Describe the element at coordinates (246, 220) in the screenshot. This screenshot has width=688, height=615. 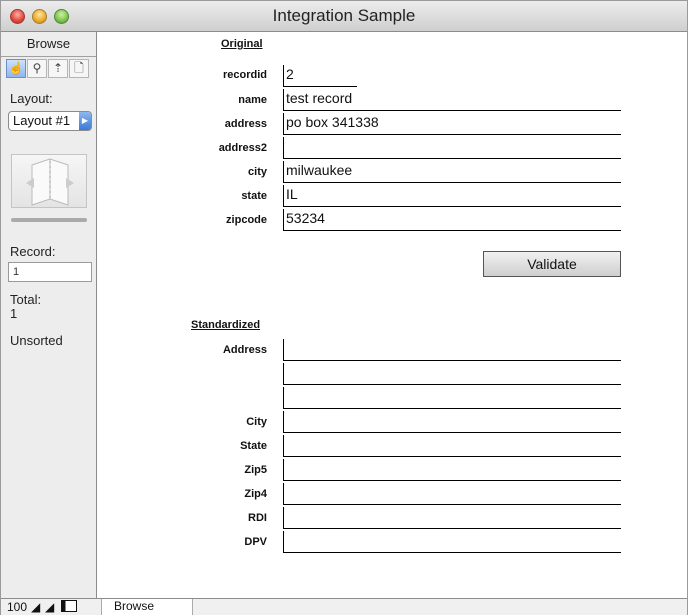
I see `zipcode-label: zipcode` at that location.